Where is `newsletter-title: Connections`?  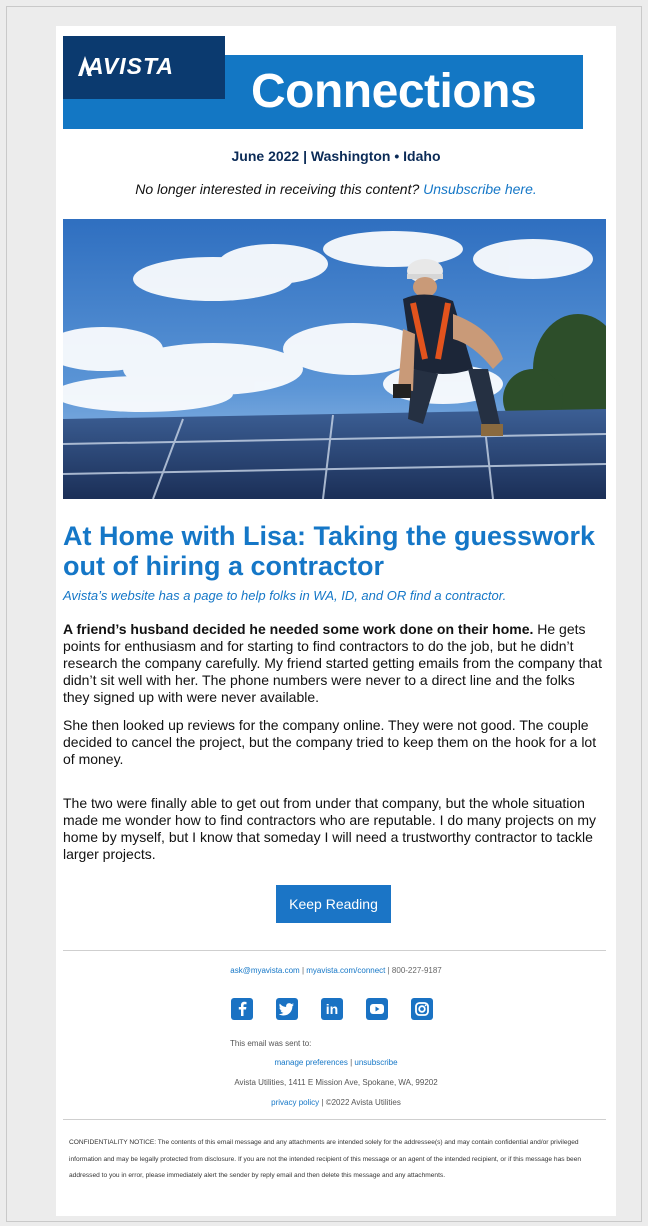
newsletter-title: Connections is located at coordinates (394, 91).